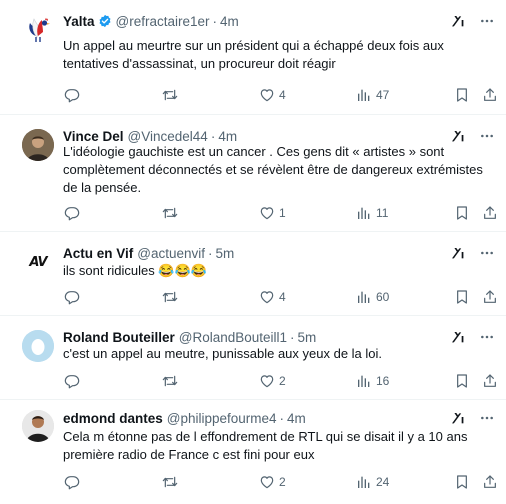 This screenshot has height=504, width=506. I want to click on user-handle: @Vincedel44, so click(168, 136).